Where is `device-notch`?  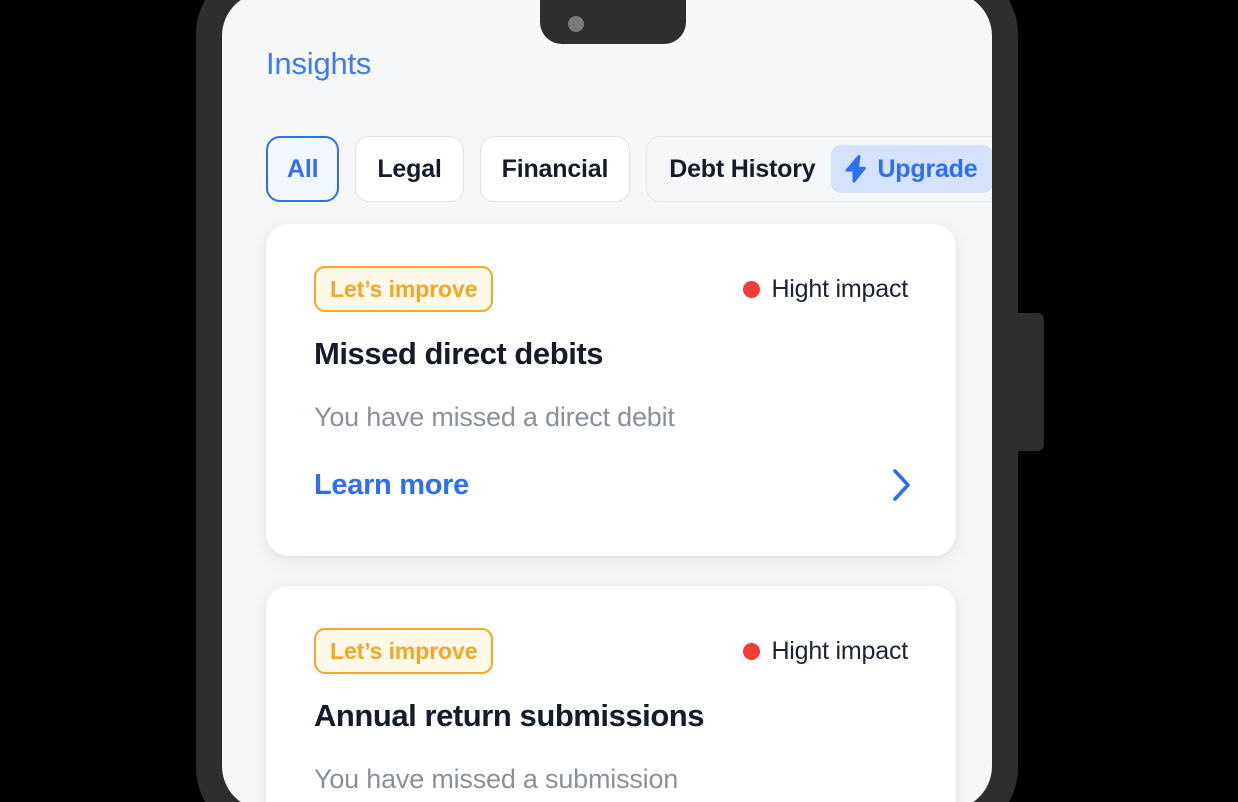 device-notch is located at coordinates (613, 22).